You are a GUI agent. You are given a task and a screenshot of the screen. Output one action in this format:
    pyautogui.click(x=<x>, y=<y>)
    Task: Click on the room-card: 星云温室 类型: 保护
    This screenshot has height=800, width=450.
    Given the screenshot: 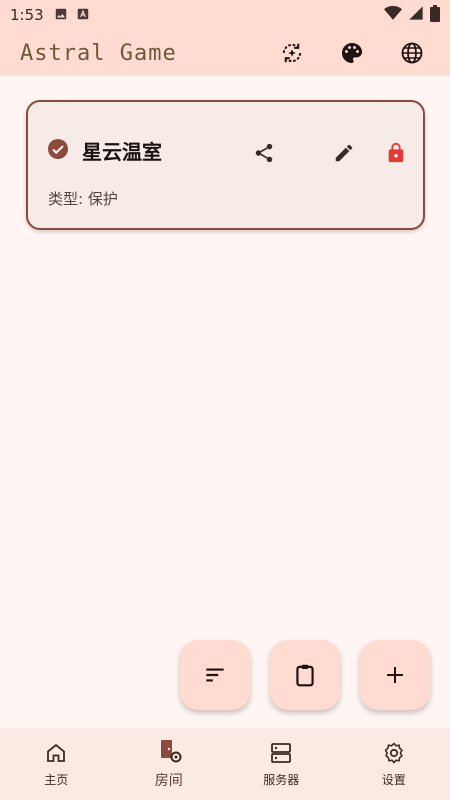 What is the action you would take?
    pyautogui.click(x=225, y=165)
    